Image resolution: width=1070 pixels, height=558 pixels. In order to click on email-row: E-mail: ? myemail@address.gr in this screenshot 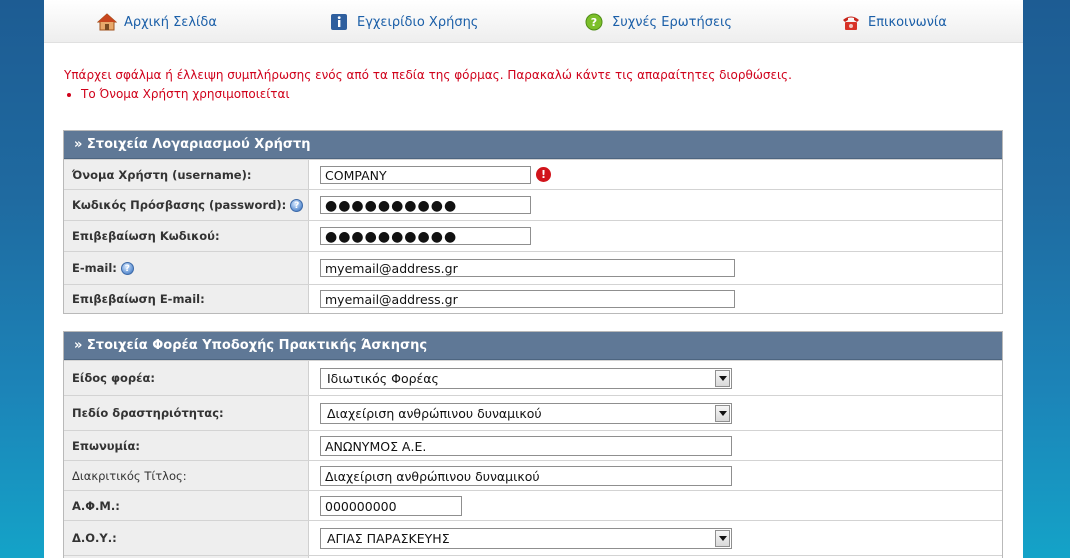, I will do `click(533, 267)`.